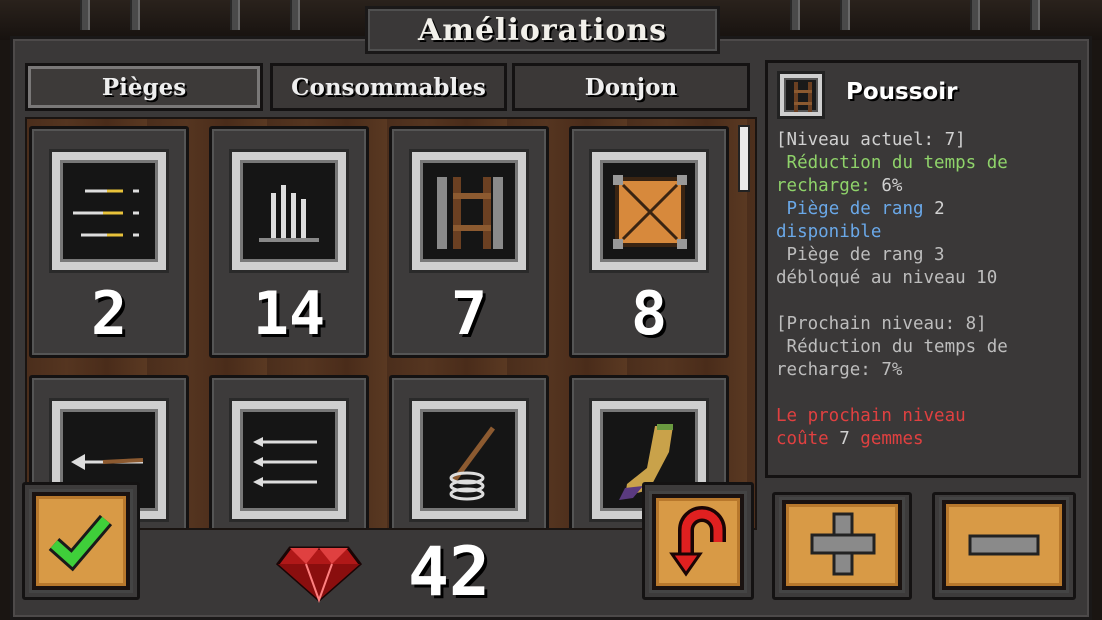  What do you see at coordinates (902, 92) in the screenshot?
I see `selected-trap-name: Poussoir` at bounding box center [902, 92].